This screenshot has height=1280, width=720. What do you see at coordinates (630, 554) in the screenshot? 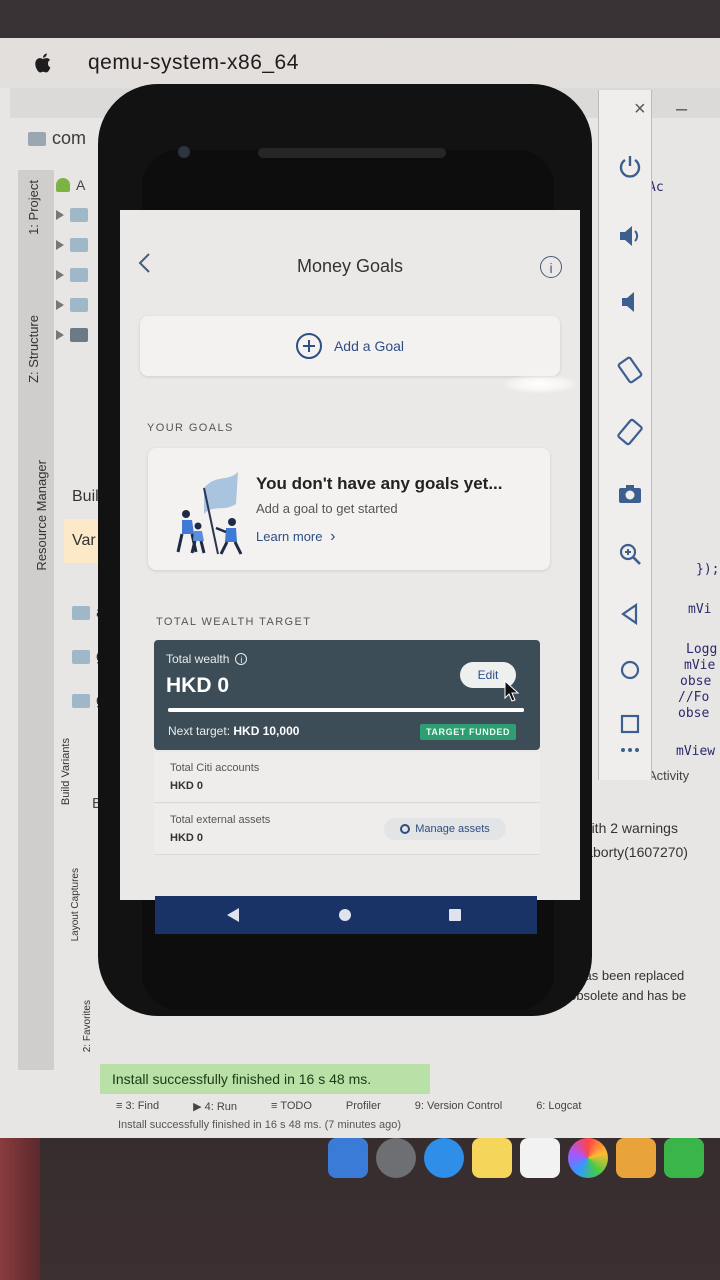
I see `zoom-icon` at bounding box center [630, 554].